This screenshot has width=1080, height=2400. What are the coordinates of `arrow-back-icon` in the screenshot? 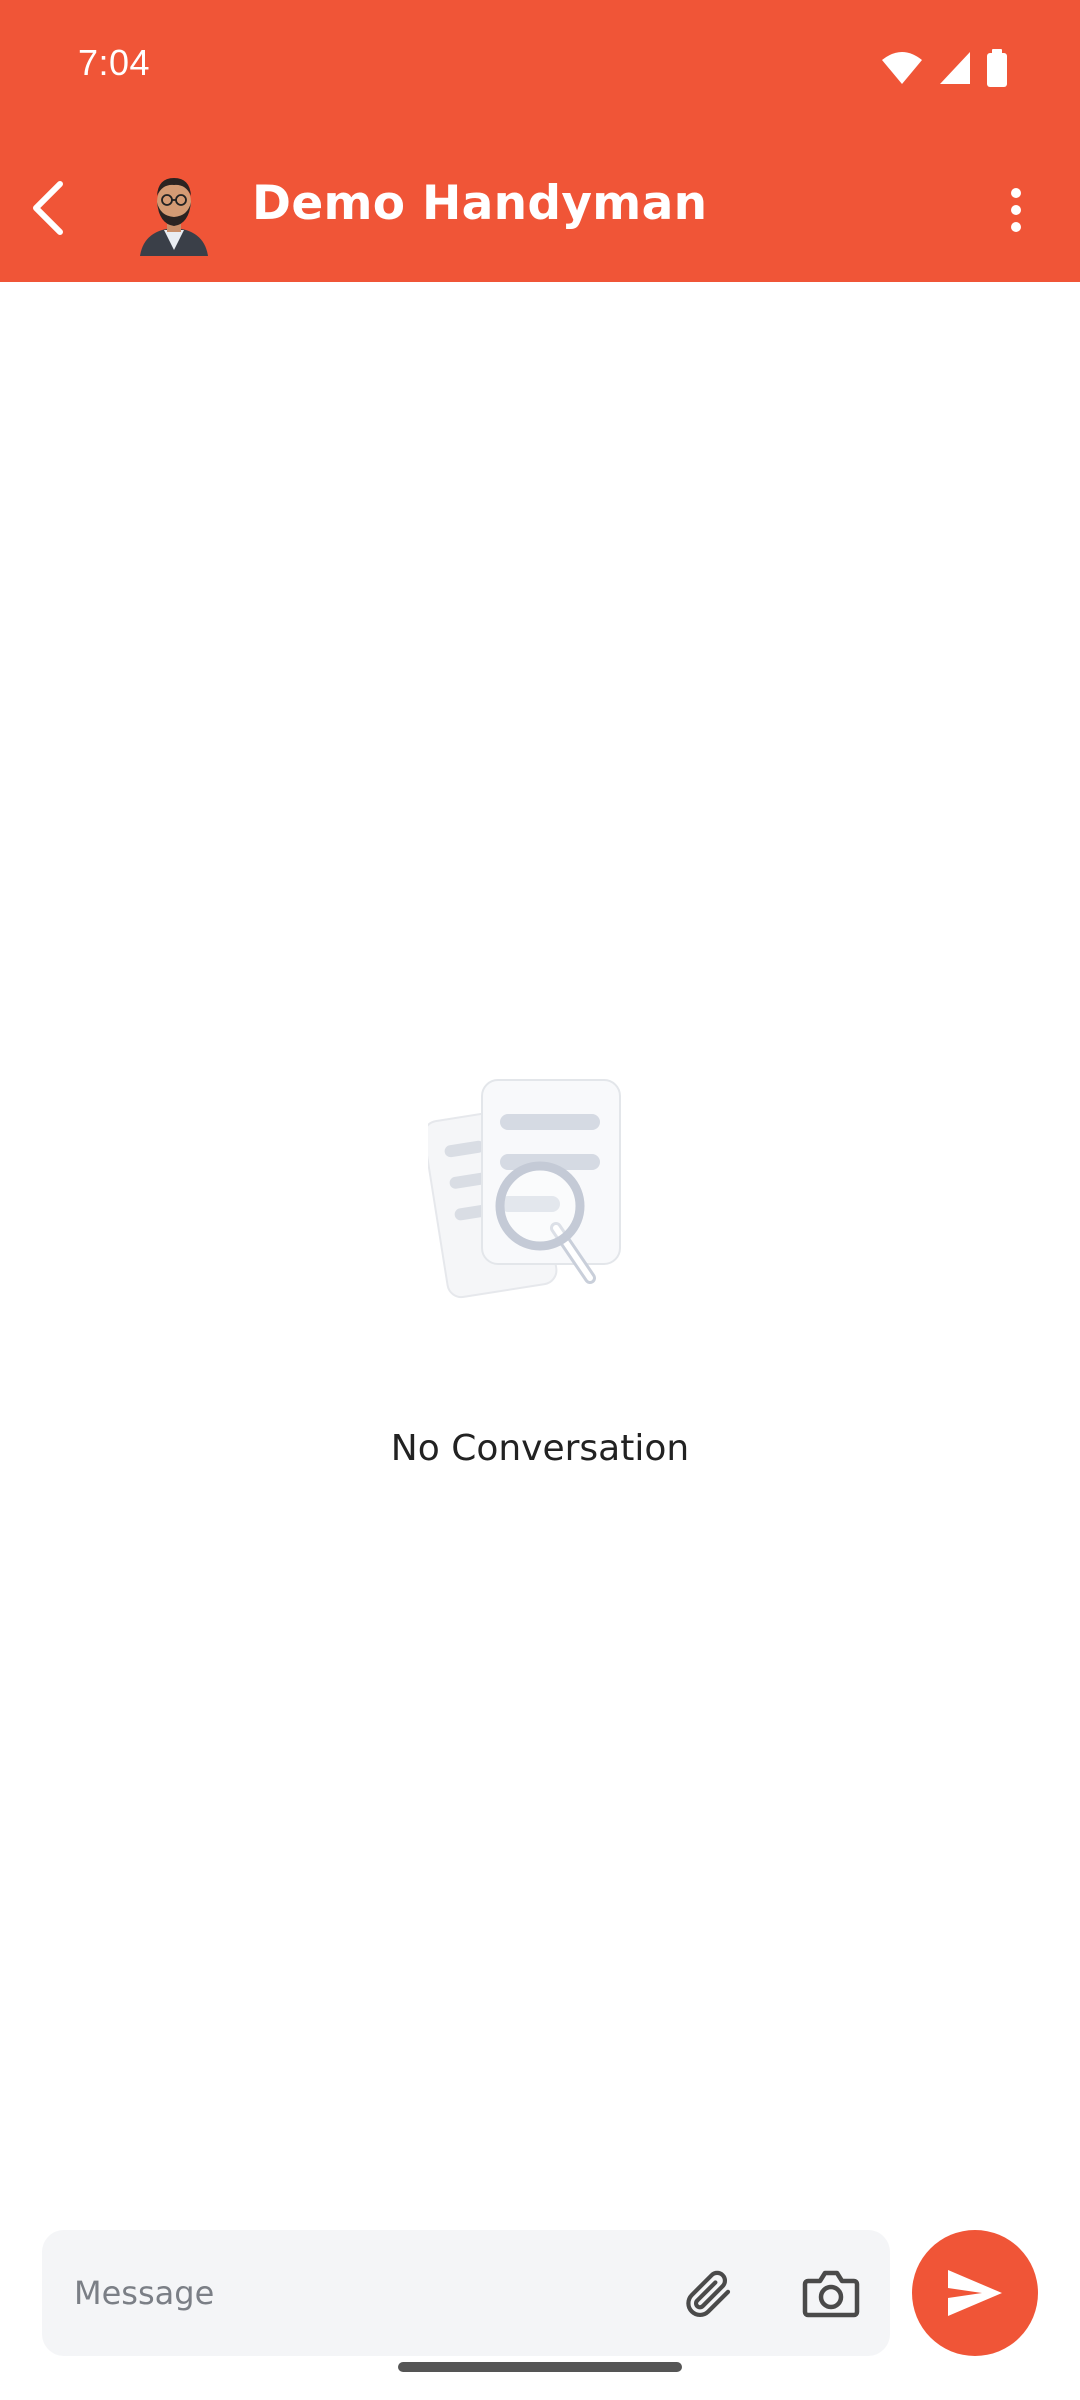 It's located at (48, 208).